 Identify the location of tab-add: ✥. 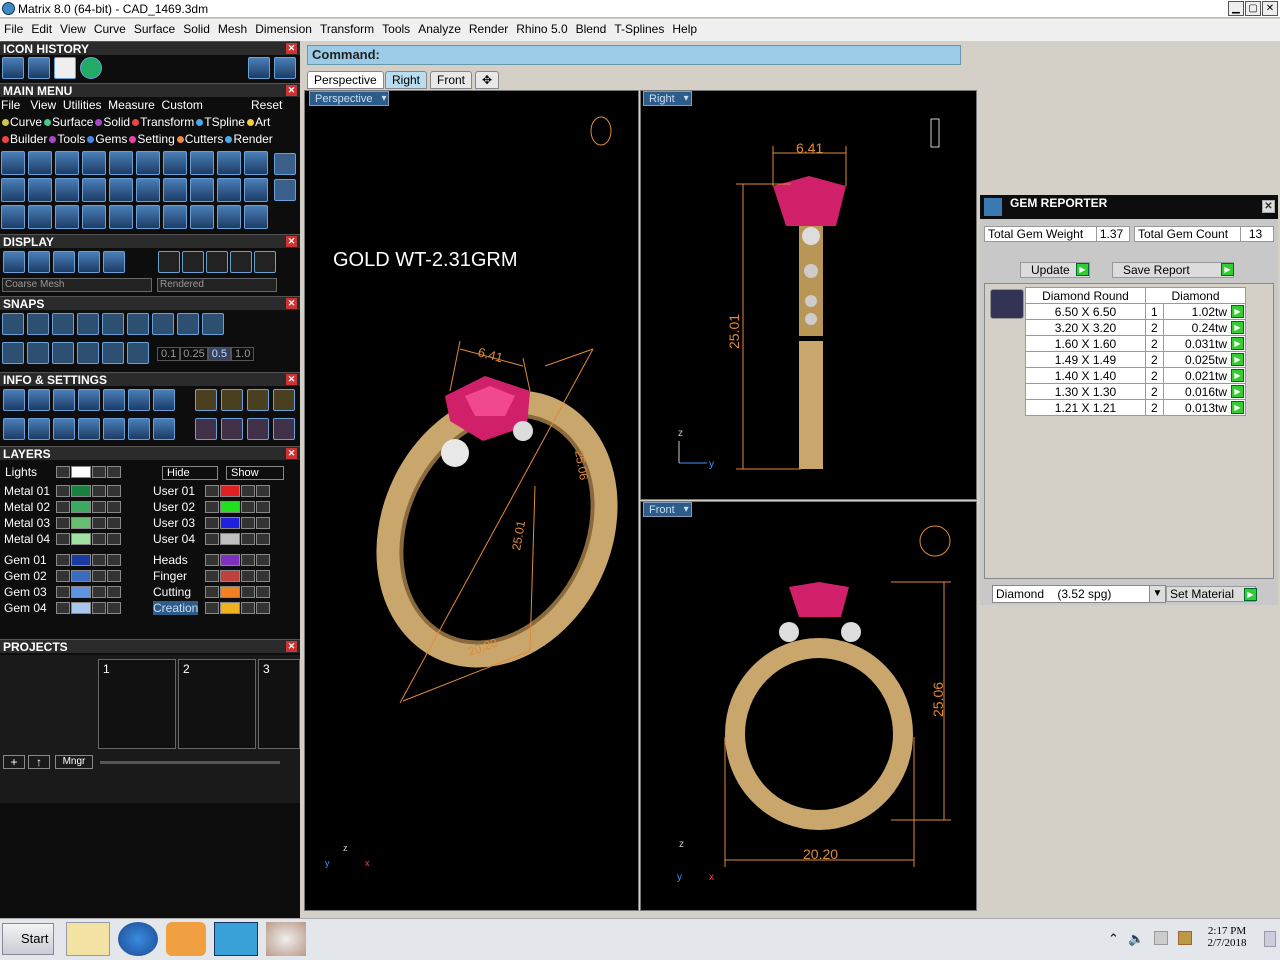
(487, 80).